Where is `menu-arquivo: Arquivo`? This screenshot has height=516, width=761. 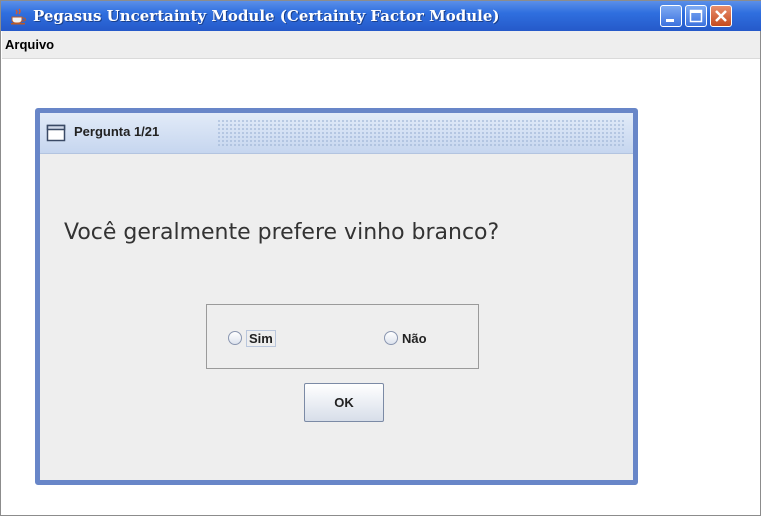
menu-arquivo: Arquivo is located at coordinates (29, 44).